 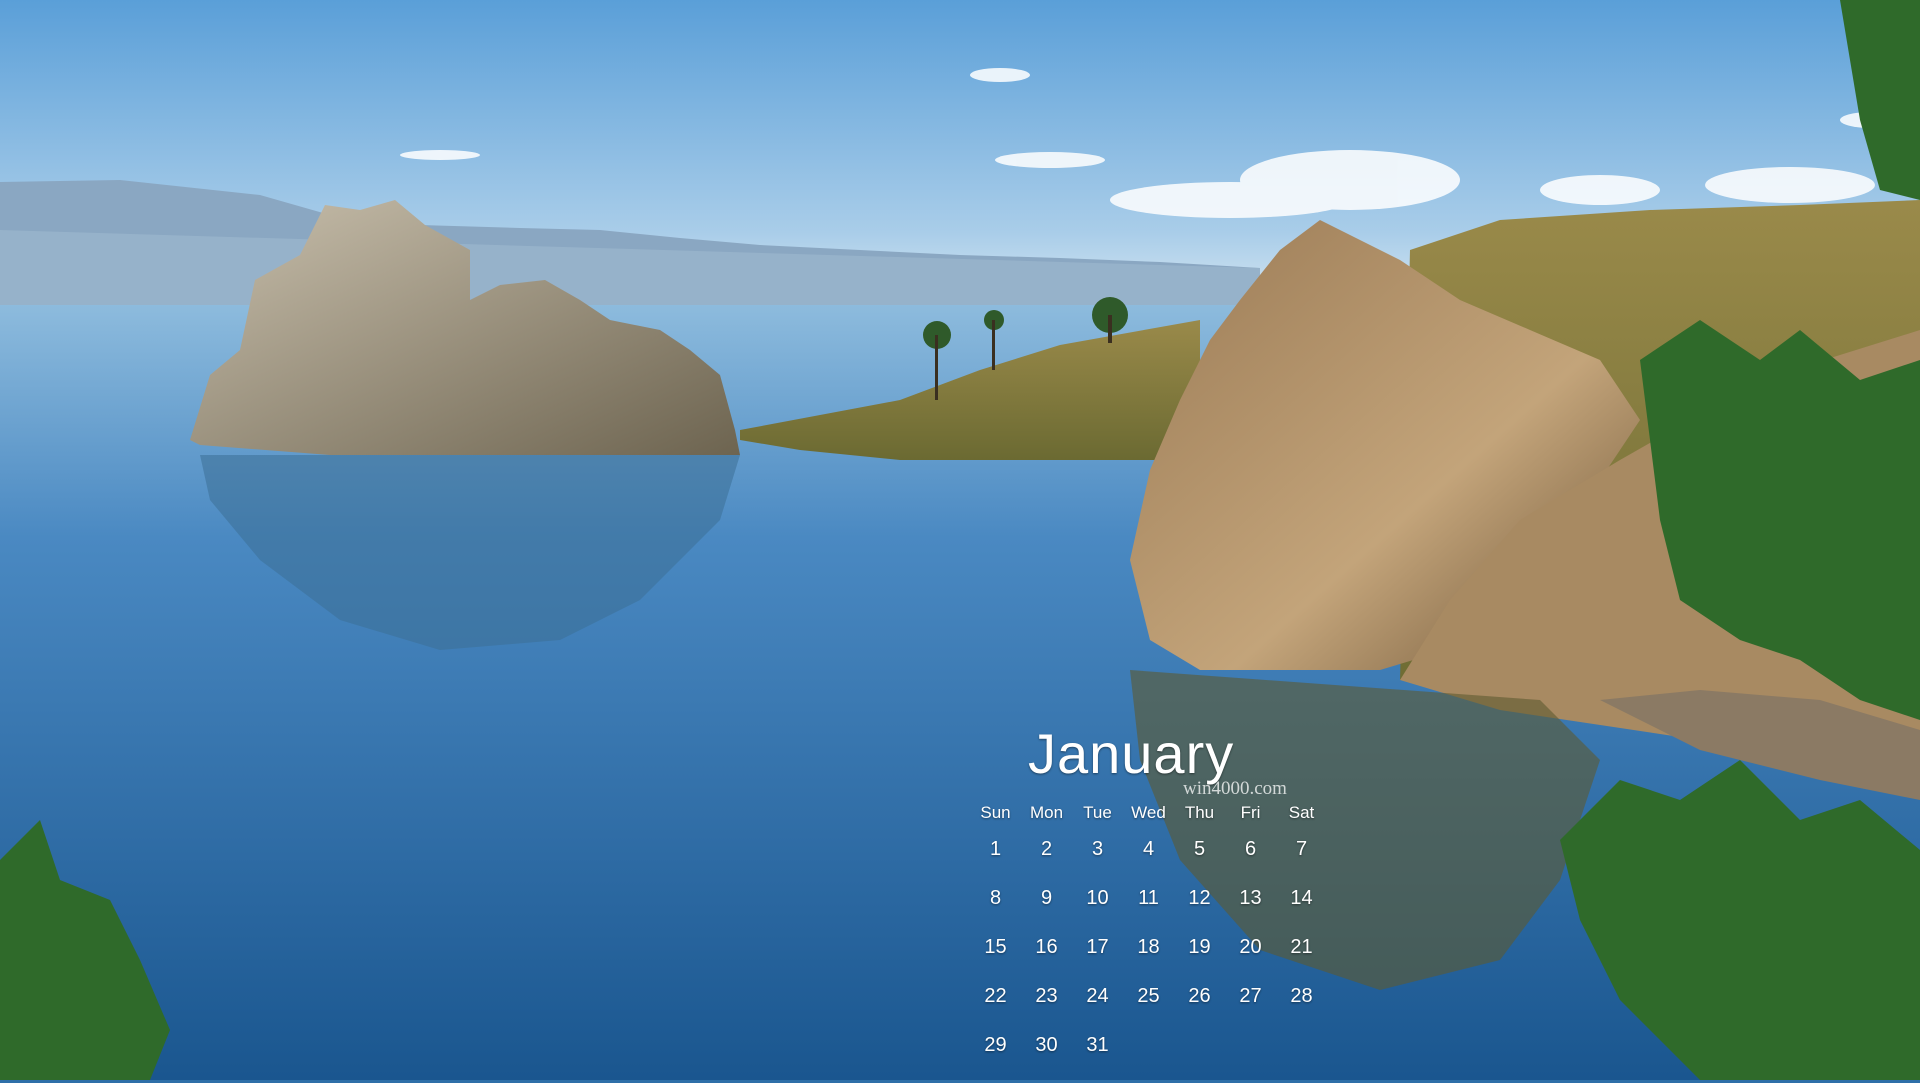 What do you see at coordinates (1046, 947) in the screenshot?
I see `day-cell: 16` at bounding box center [1046, 947].